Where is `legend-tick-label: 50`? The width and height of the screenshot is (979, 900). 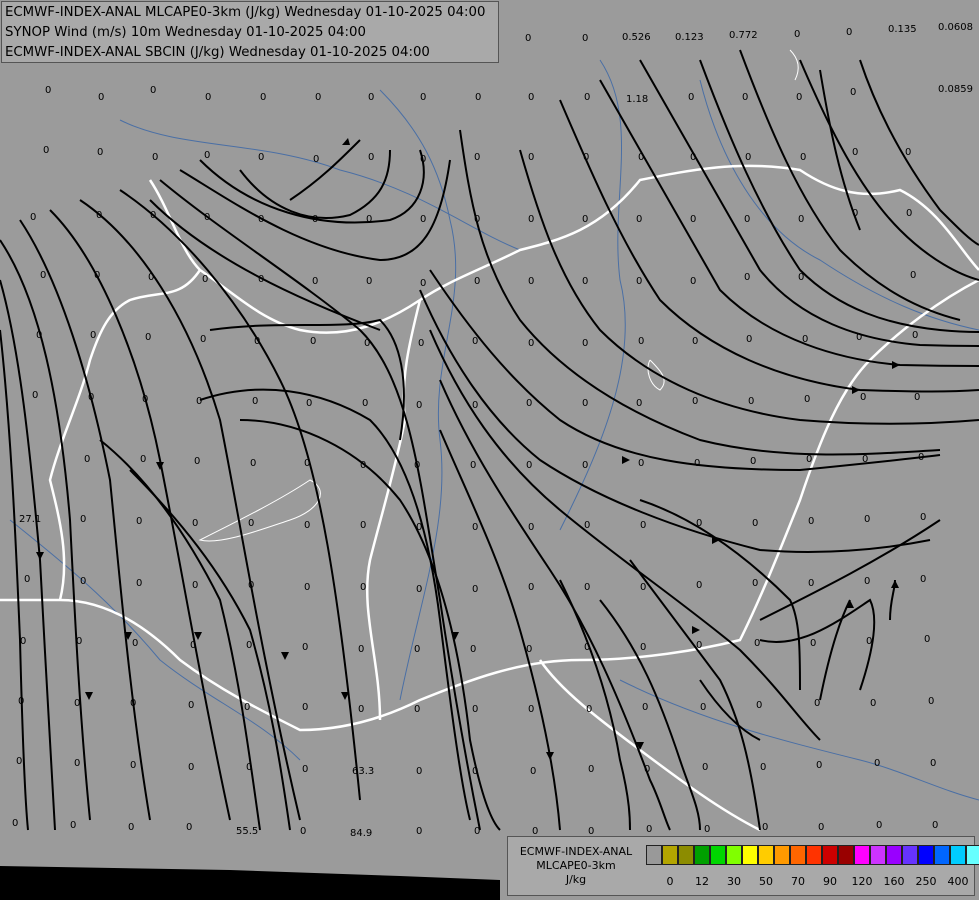 legend-tick-label: 50 is located at coordinates (766, 881).